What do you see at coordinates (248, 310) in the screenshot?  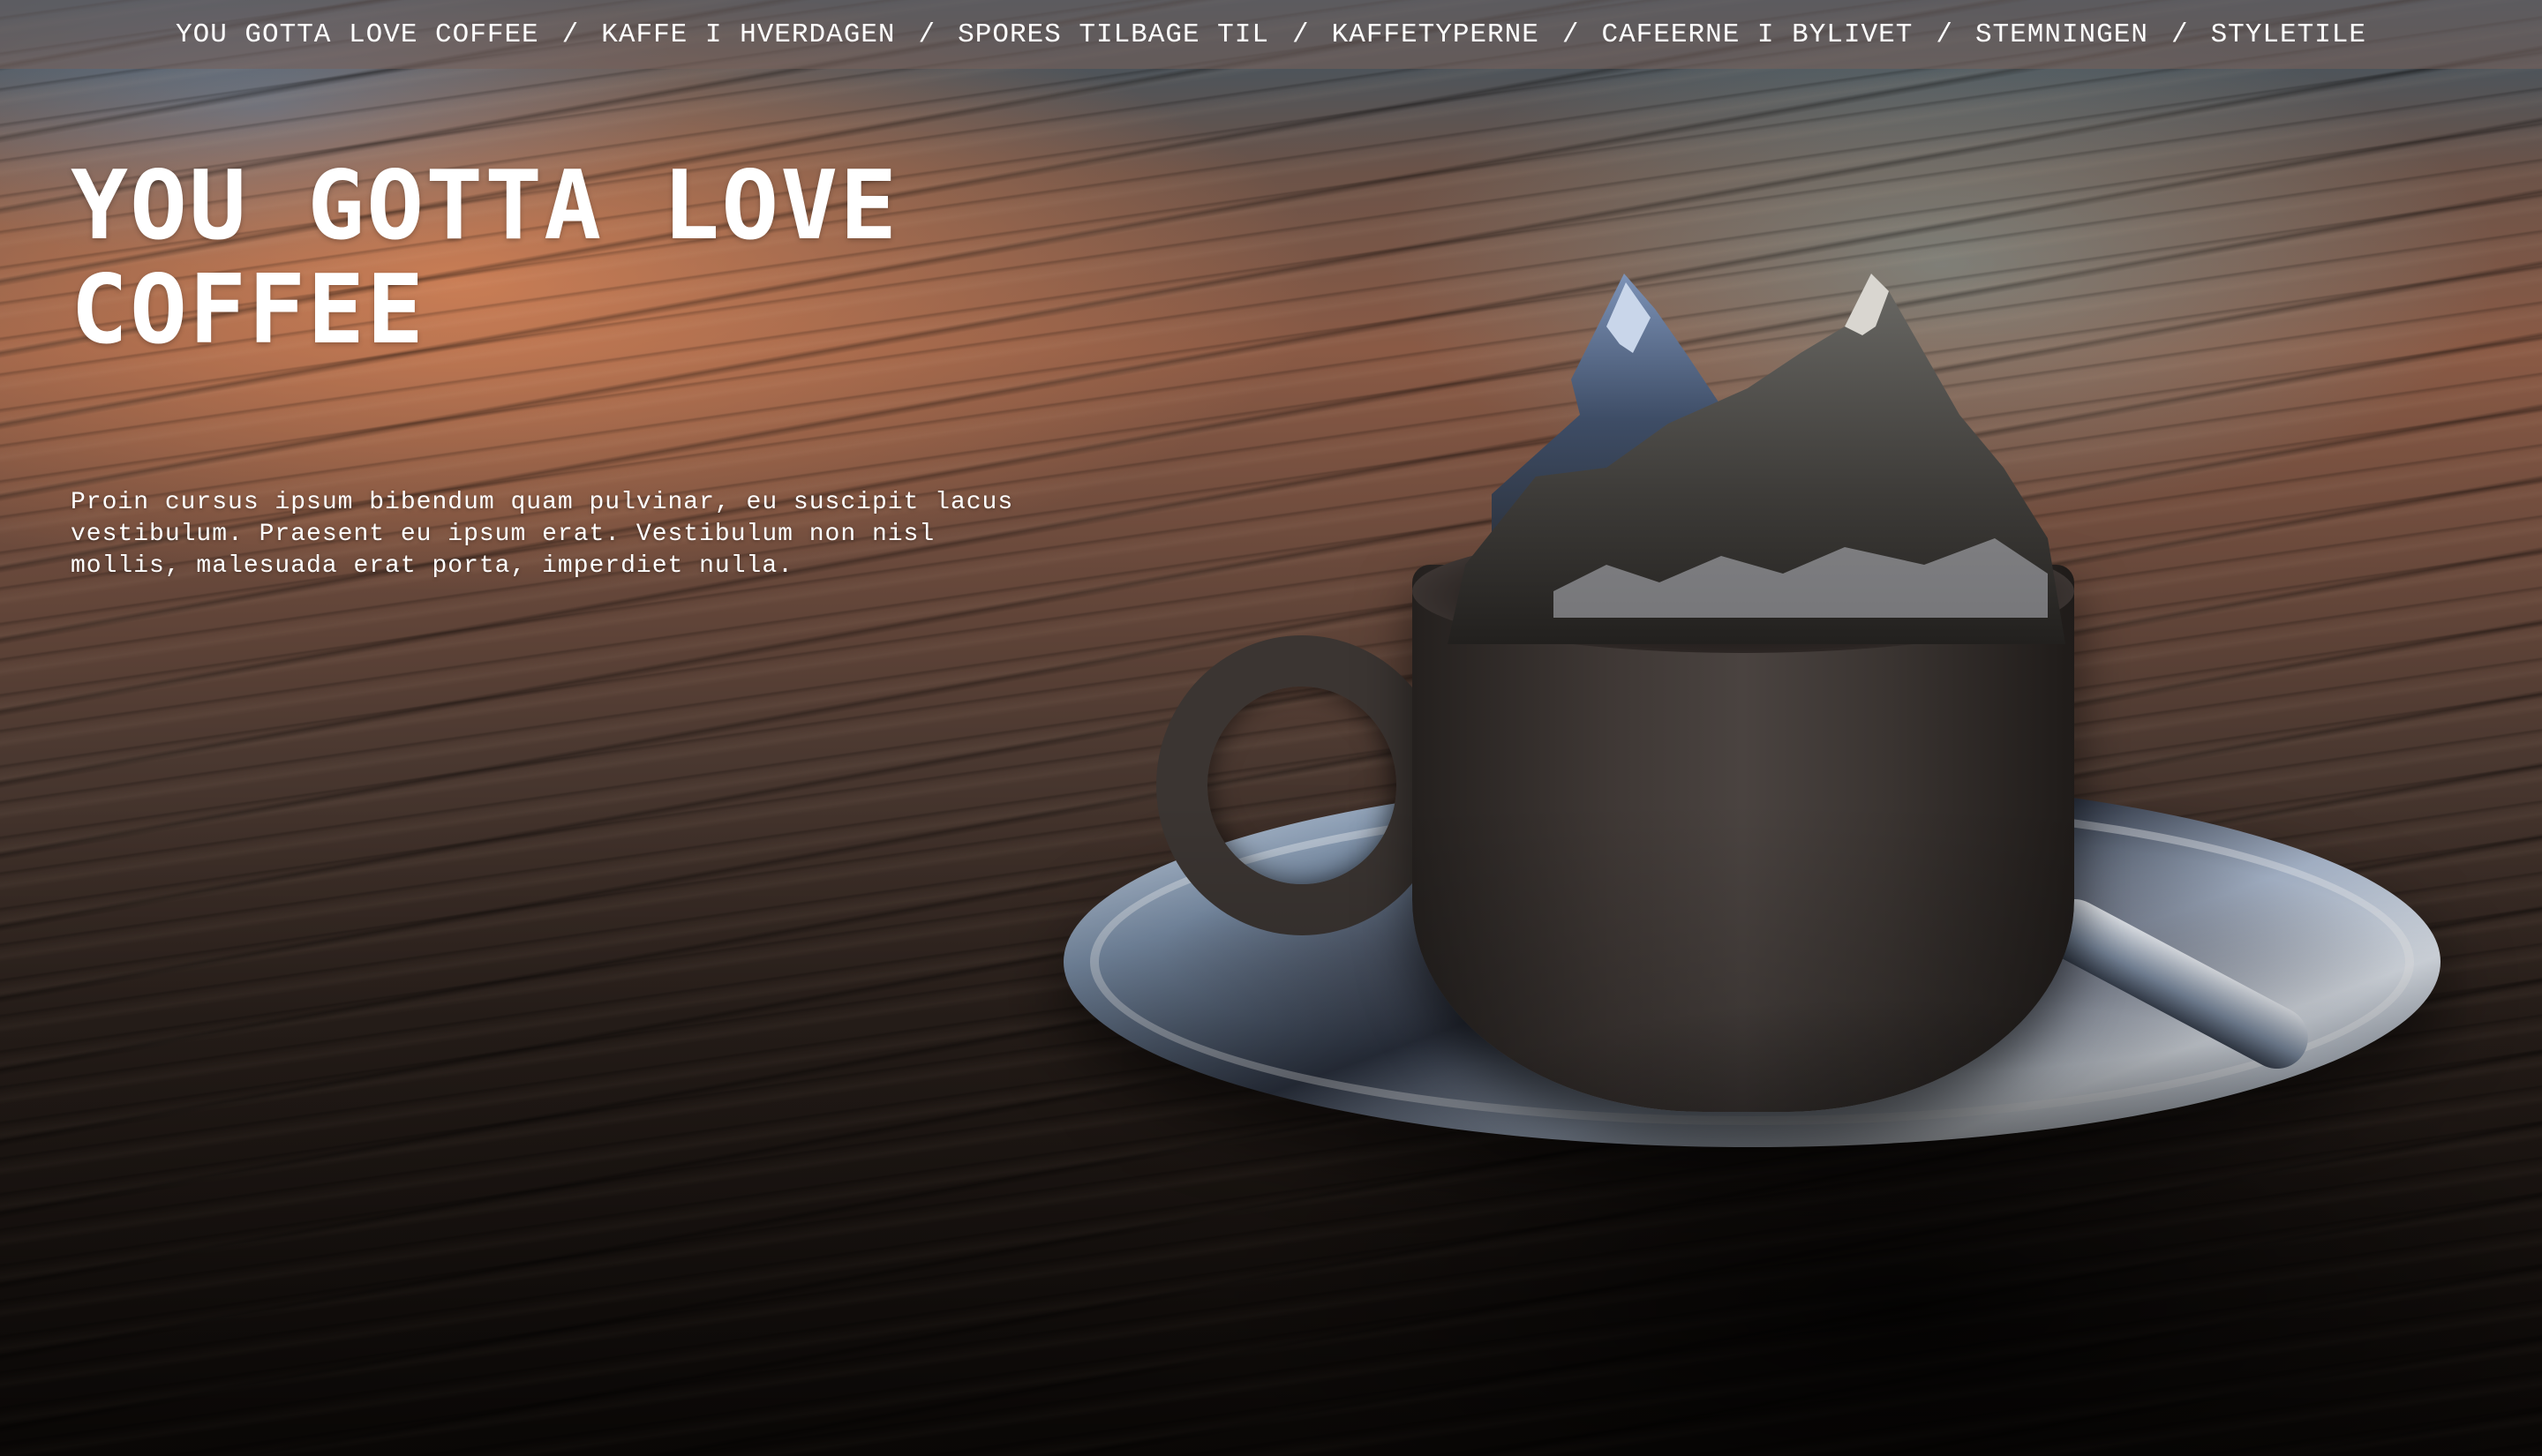 I see `page-title-line: COFFEE` at bounding box center [248, 310].